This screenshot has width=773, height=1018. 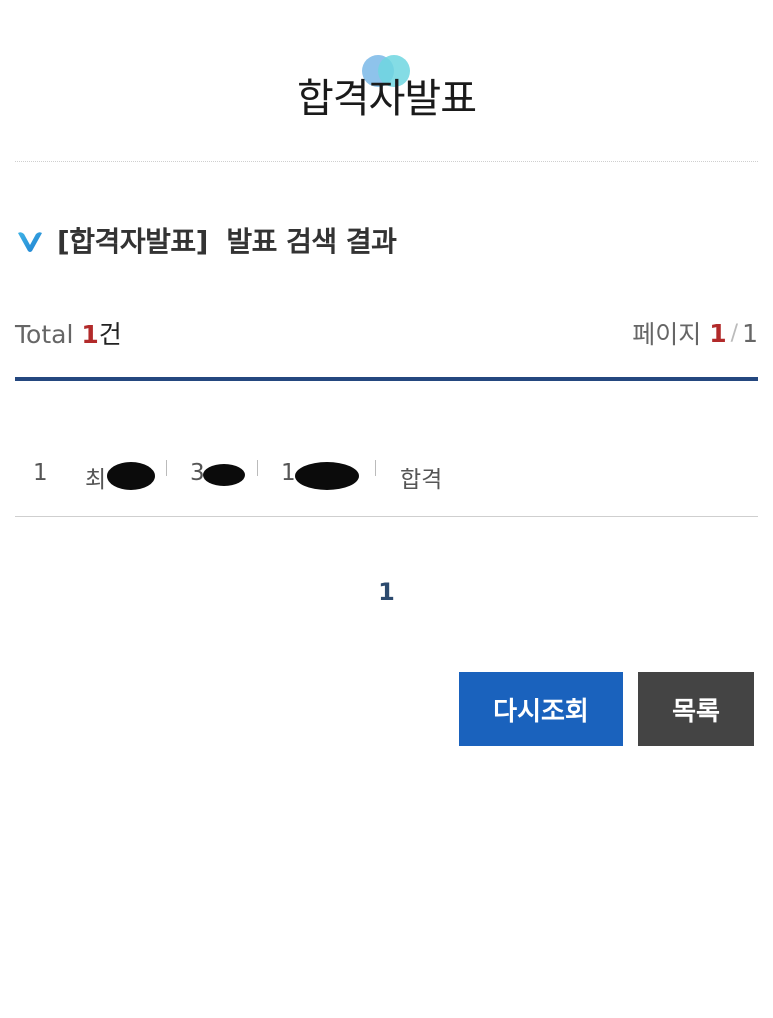 I want to click on page-current: 1, so click(x=718, y=333).